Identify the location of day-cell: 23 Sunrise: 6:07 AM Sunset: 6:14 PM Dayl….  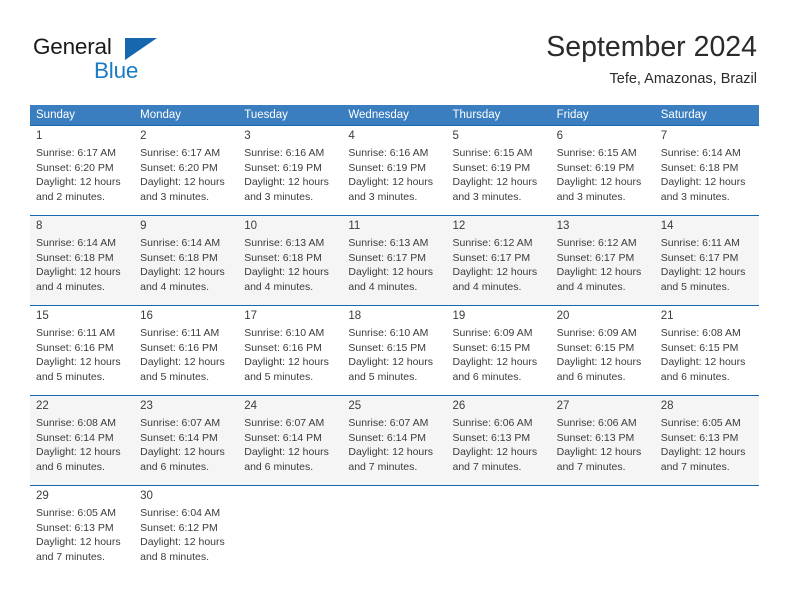
(186, 440).